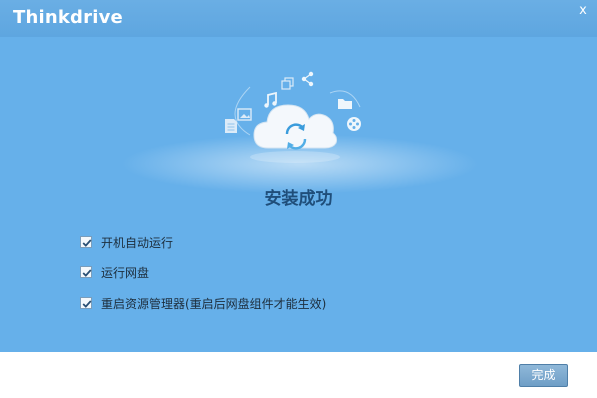 The image size is (597, 398). Describe the element at coordinates (270, 99) in the screenshot. I see `music-note-icon` at that location.